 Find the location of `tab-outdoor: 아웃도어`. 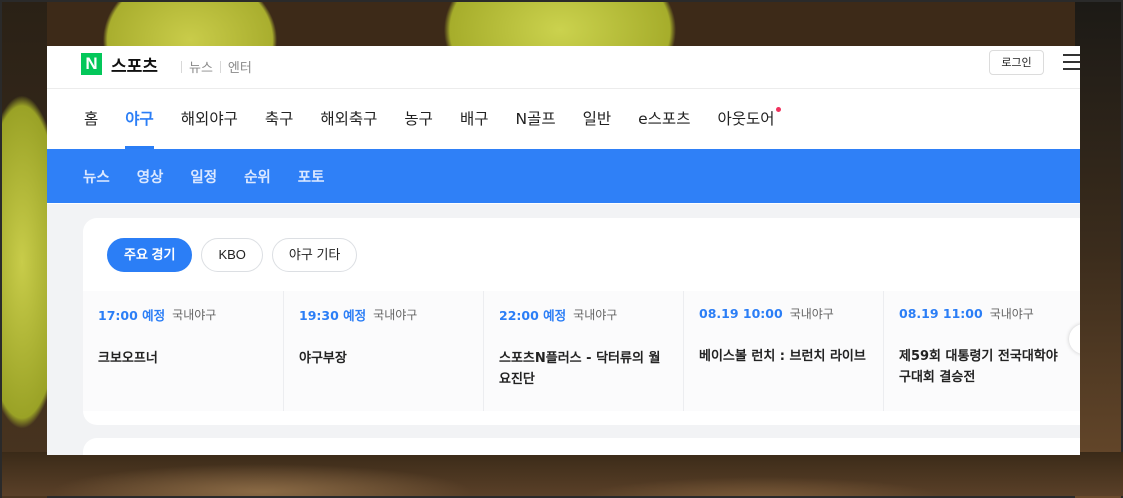

tab-outdoor: 아웃도어 is located at coordinates (749, 119).